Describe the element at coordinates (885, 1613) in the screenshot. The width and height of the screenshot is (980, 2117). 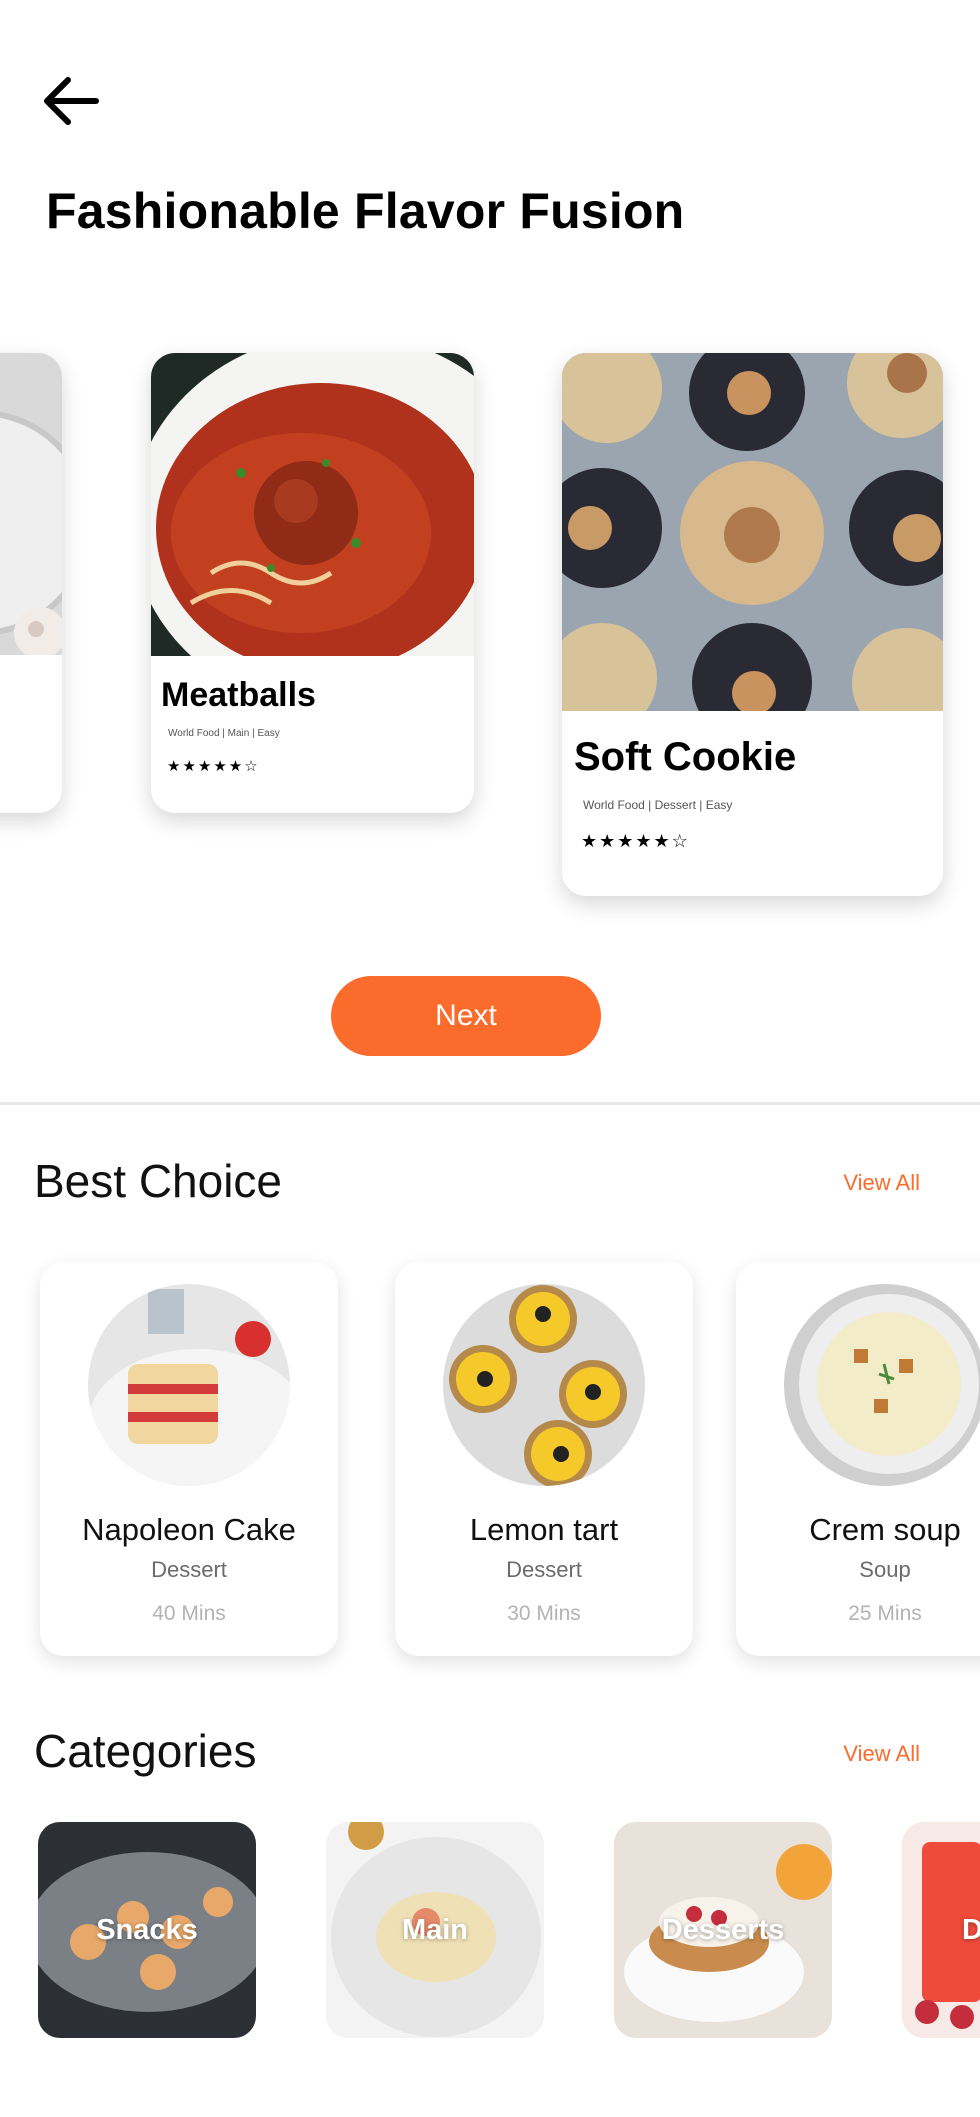
I see `dish-time: 25 Mins` at that location.